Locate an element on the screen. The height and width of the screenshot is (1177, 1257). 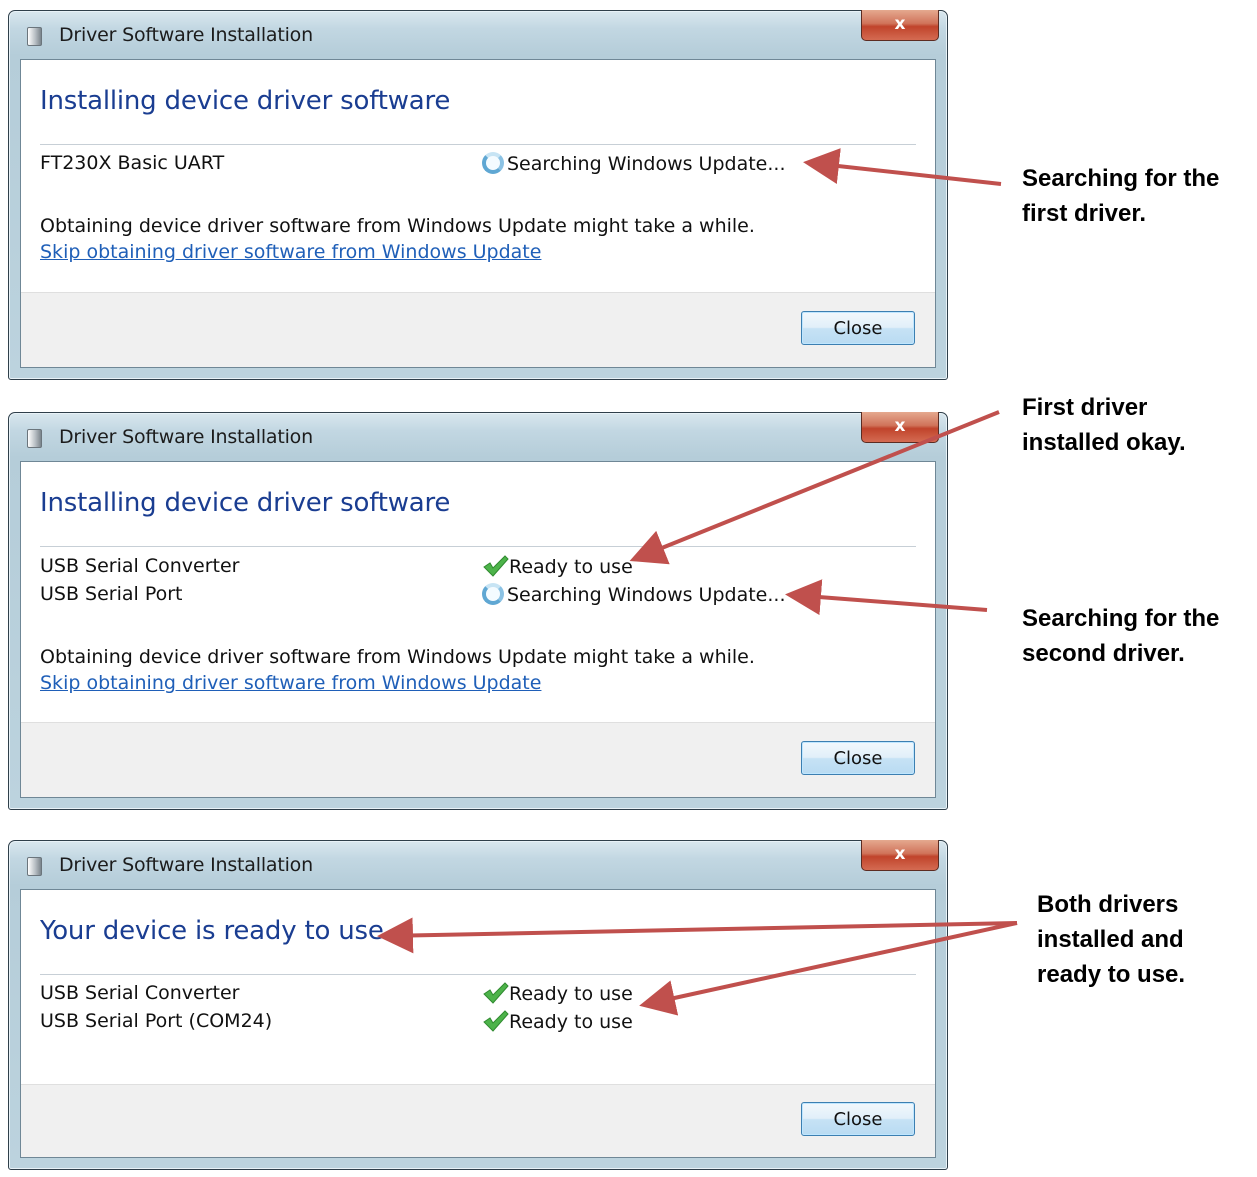
arrow-both-ready-status is located at coordinates (828, 968).